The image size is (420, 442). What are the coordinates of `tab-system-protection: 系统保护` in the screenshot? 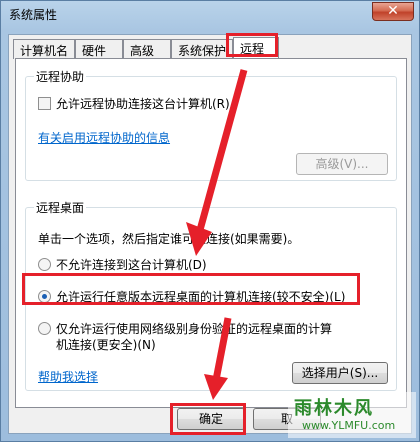 It's located at (202, 49).